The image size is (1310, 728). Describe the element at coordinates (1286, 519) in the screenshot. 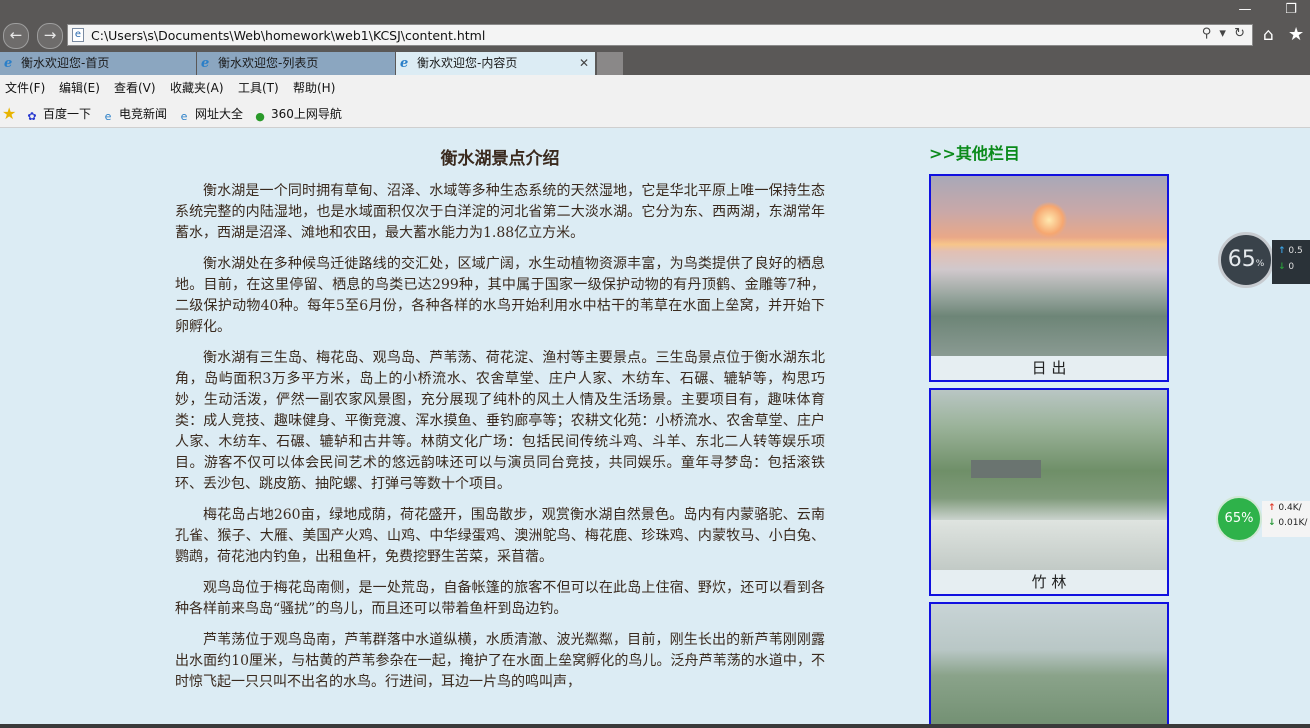

I see `speed-panel: ↑ 0.4K/ ↓ 0.01K/` at that location.